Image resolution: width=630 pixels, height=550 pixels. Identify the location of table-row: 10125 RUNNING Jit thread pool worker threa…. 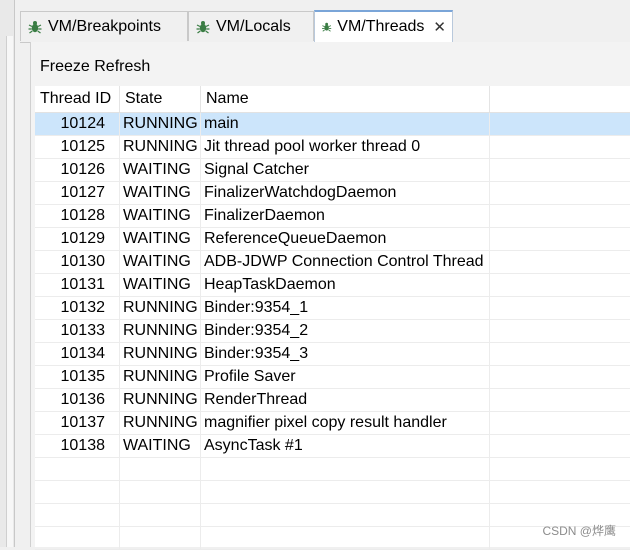
(332, 147).